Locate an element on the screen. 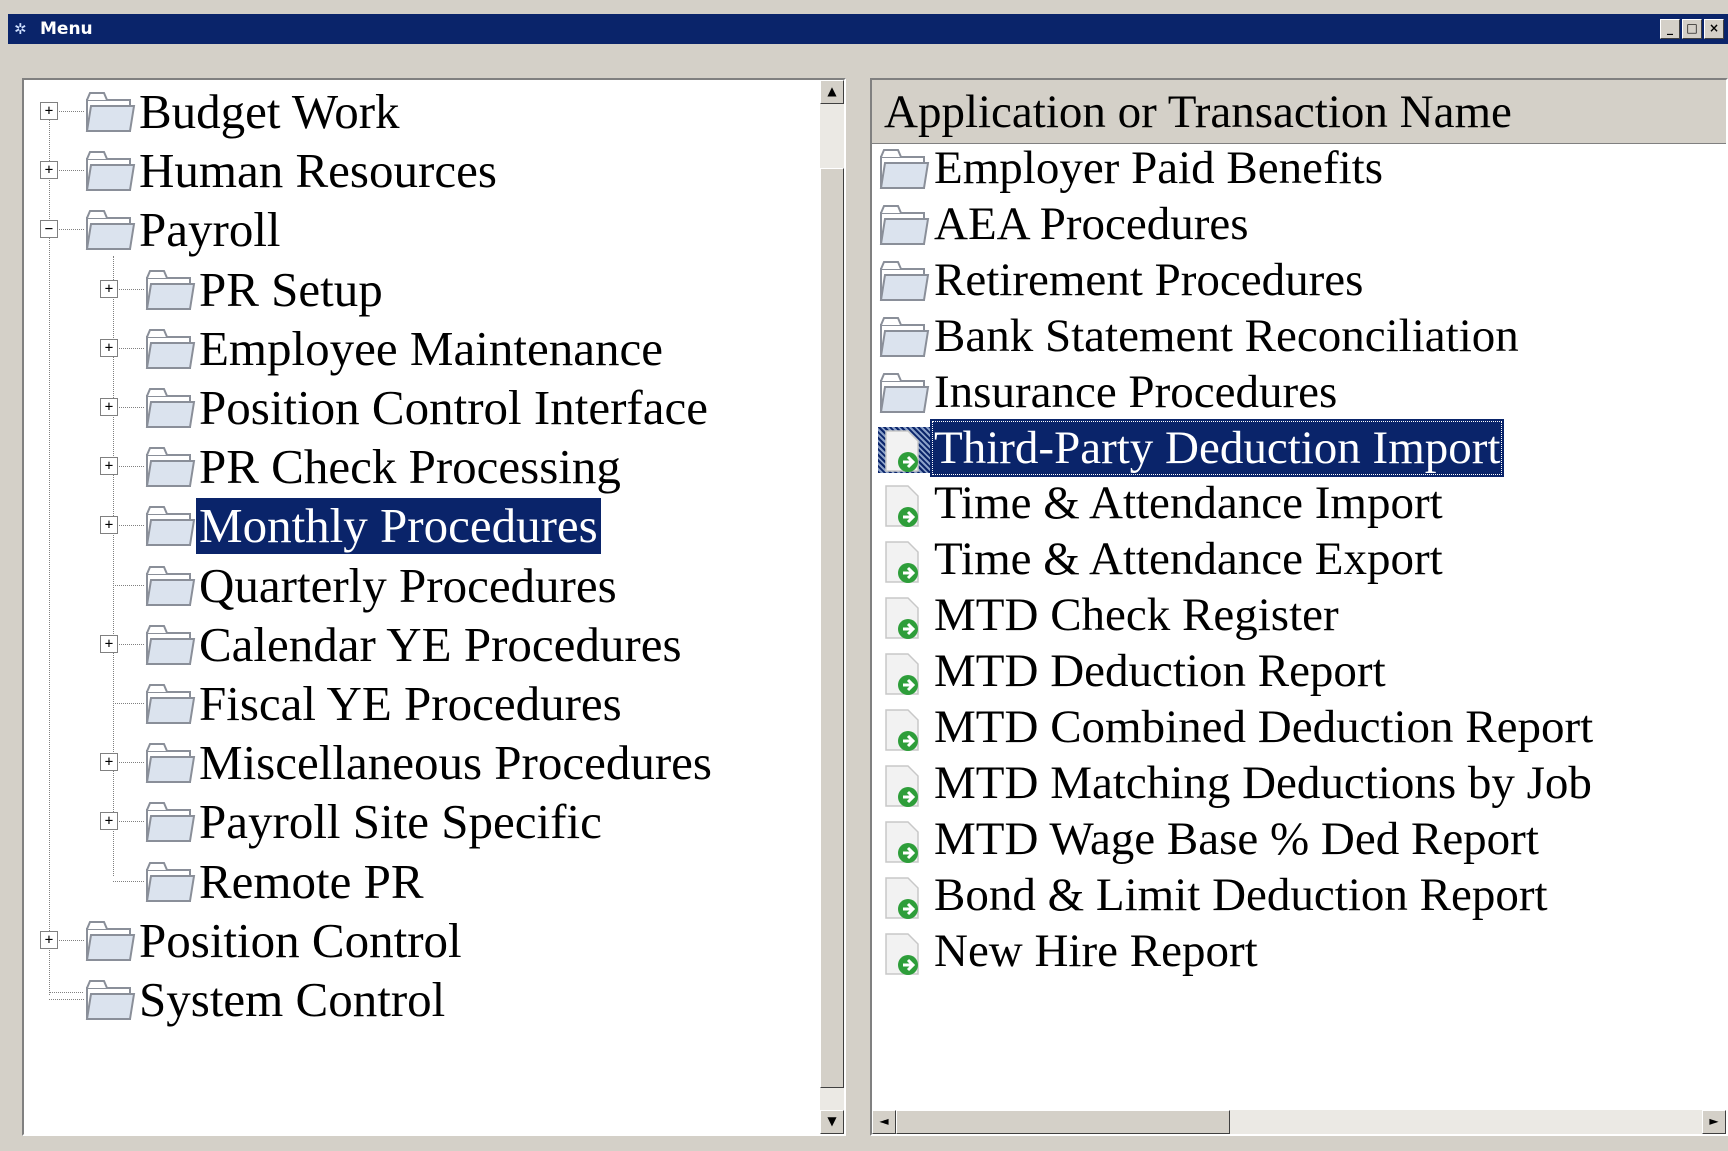 The height and width of the screenshot is (1151, 1728). tree-item: + Payroll Site Specific is located at coordinates (419, 821).